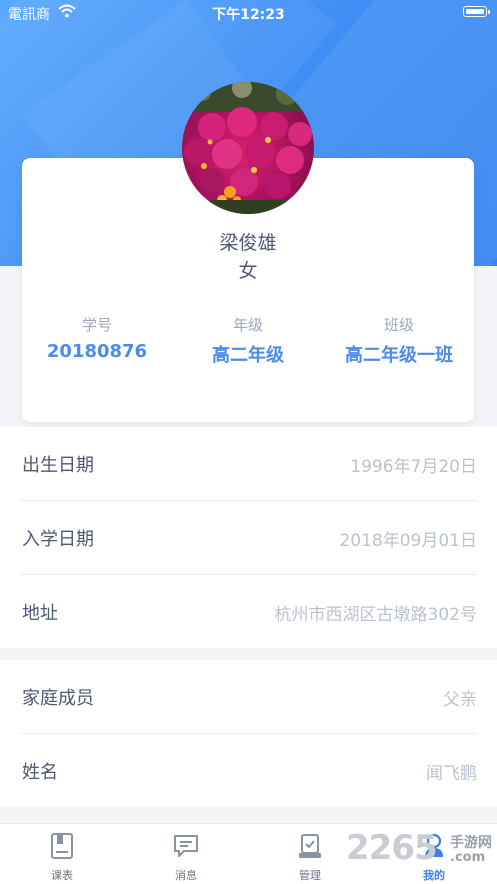  Describe the element at coordinates (399, 340) in the screenshot. I see `stat-class: 班级 高二年级一班` at that location.